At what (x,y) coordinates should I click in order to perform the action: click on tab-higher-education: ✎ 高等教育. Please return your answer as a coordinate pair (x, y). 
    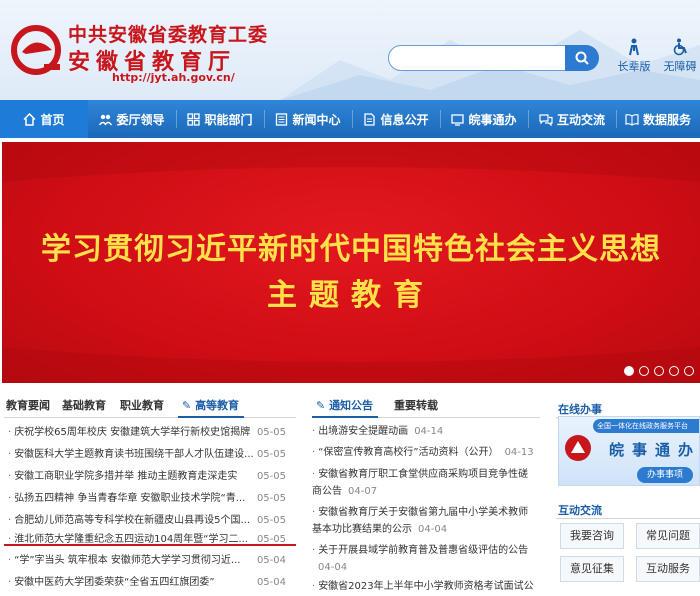
    Looking at the image, I should click on (210, 405).